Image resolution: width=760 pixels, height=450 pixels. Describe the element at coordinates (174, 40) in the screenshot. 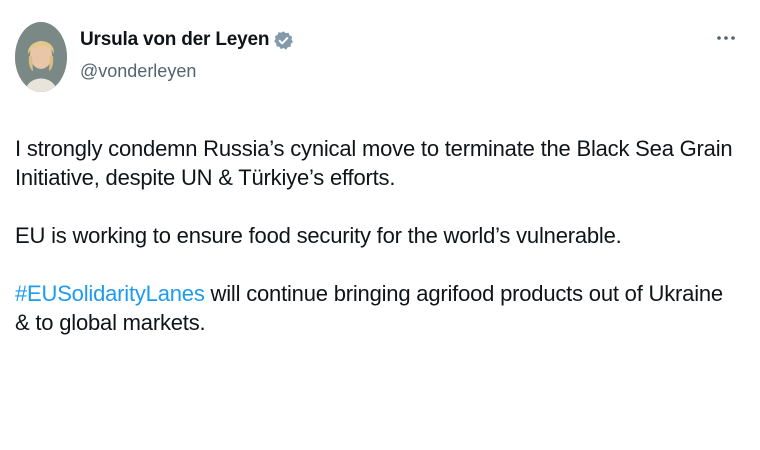

I see `display-name: Ursula von der Leyen` at that location.